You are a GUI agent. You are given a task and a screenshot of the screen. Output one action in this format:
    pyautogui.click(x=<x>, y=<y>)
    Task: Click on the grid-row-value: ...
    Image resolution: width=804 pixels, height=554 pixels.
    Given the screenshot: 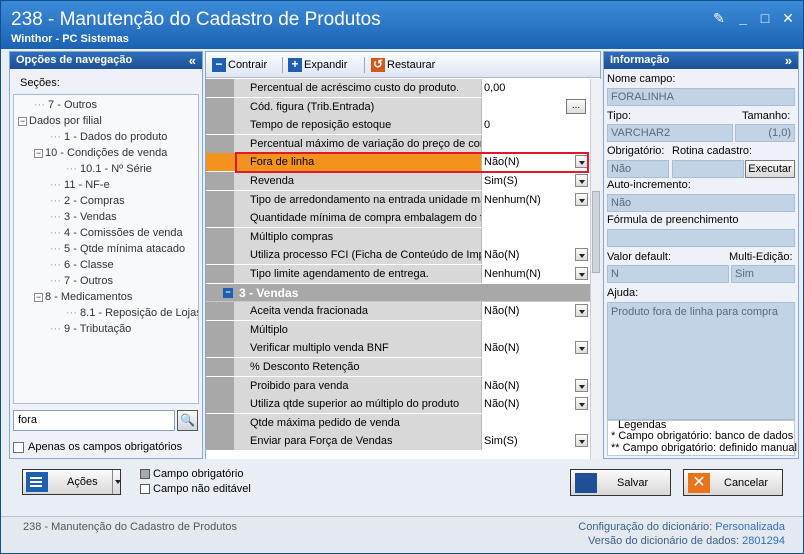 What is the action you would take?
    pyautogui.click(x=536, y=106)
    